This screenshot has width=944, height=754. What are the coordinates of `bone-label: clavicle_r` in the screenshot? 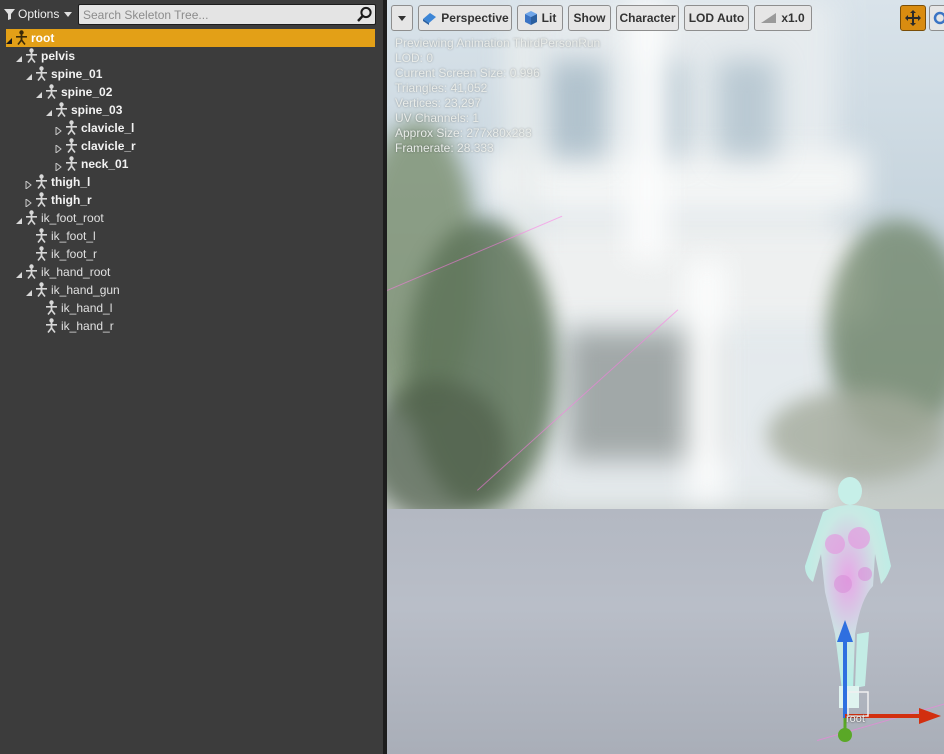 It's located at (108, 146).